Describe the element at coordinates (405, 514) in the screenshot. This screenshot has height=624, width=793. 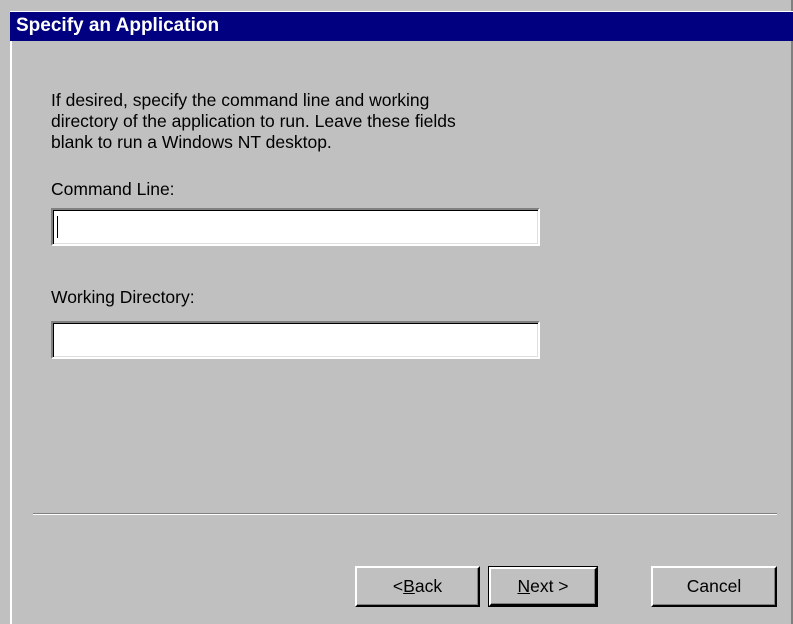
I see `button-separator` at that location.